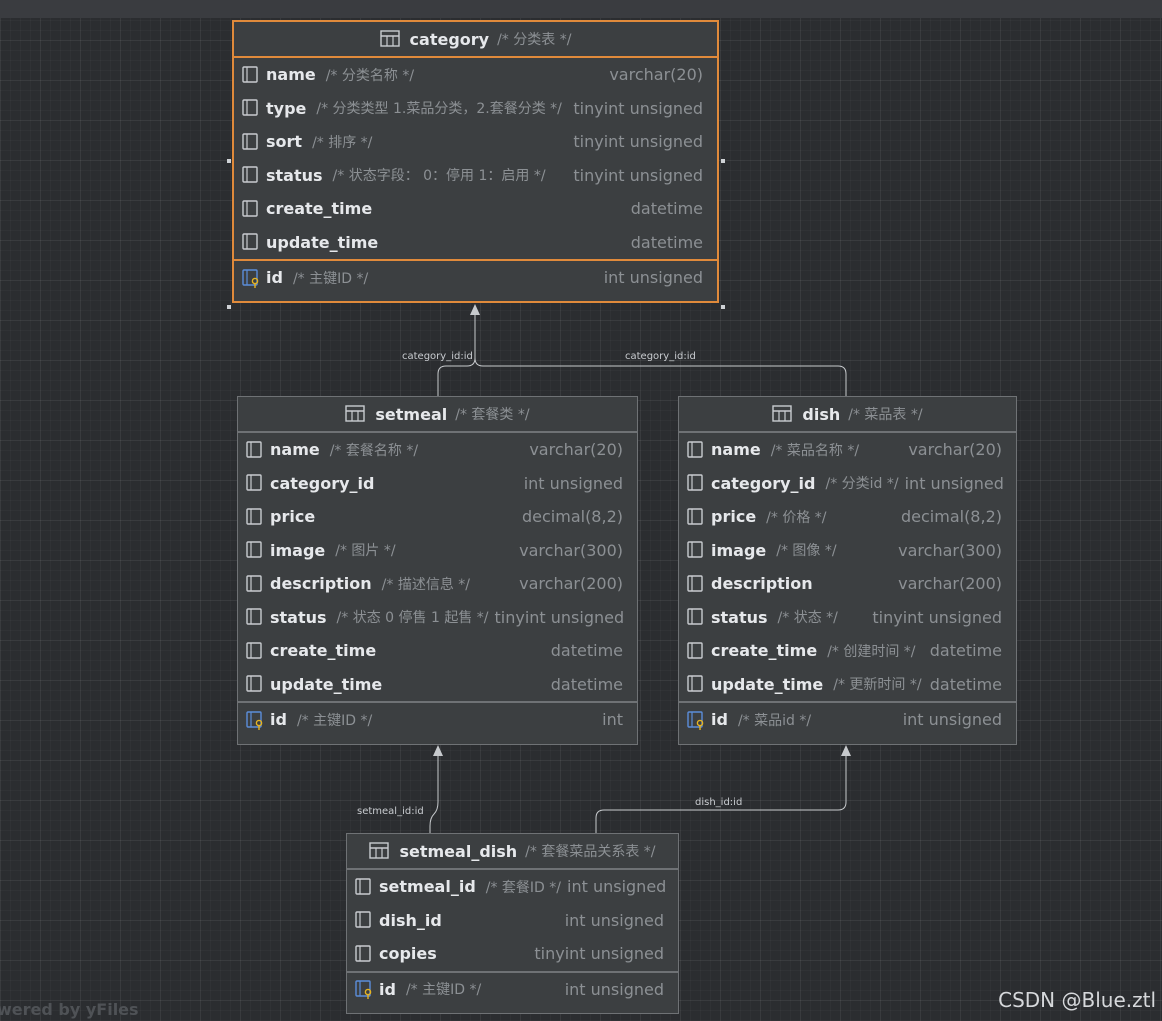 This screenshot has width=1162, height=1021. What do you see at coordinates (492, 415) in the screenshot?
I see `table-comment: /* 套餐类 */` at bounding box center [492, 415].